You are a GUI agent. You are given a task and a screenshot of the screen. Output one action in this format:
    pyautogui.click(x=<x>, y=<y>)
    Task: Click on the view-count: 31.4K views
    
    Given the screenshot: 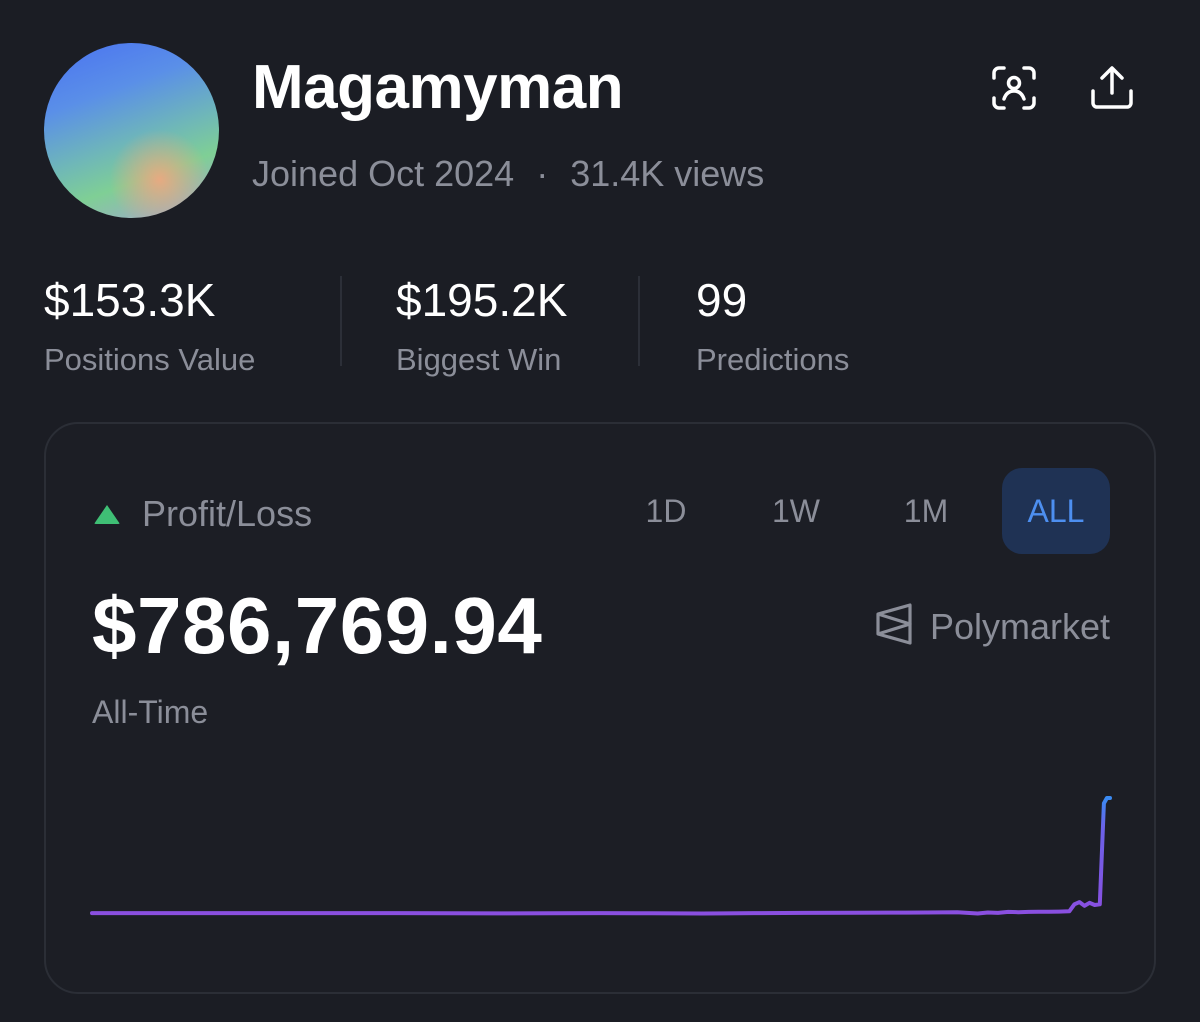 What is the action you would take?
    pyautogui.click(x=667, y=173)
    